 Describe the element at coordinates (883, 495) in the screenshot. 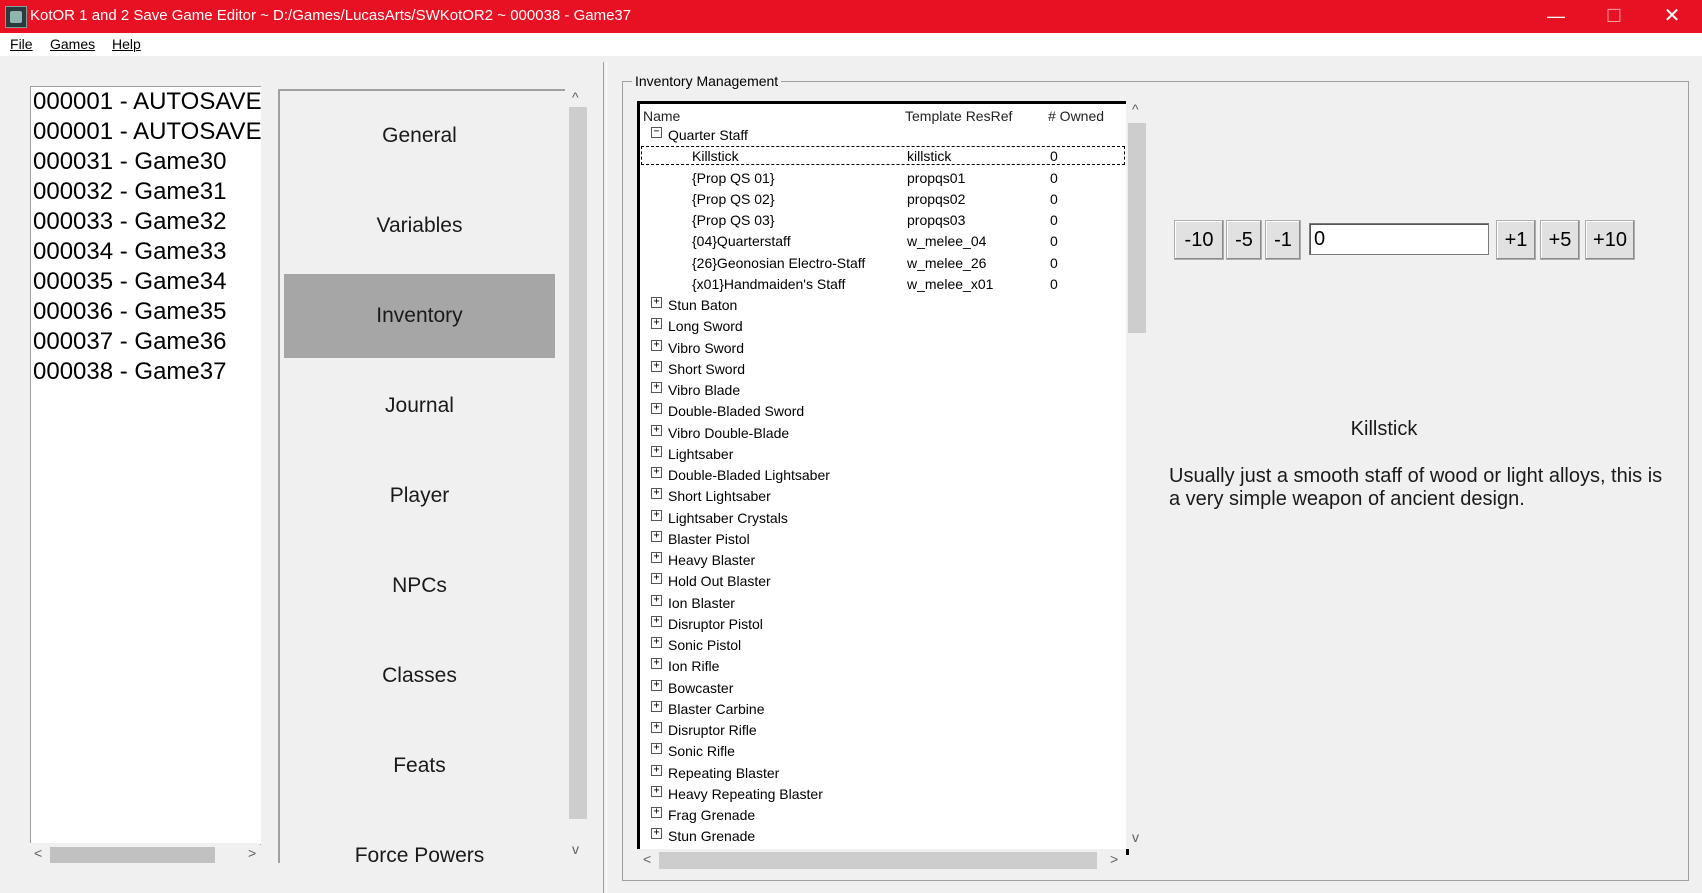

I see `tree-group-row: + Short Lightsaber` at that location.